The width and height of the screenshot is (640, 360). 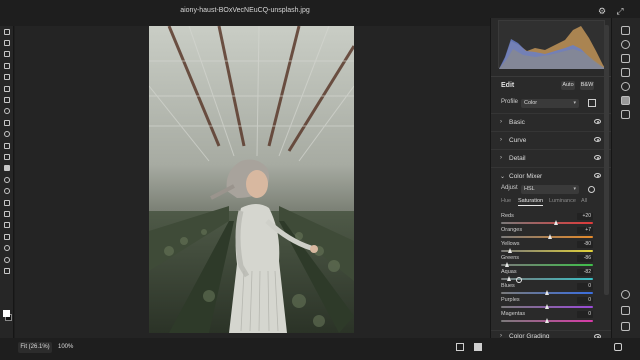 I want to click on slider-greens: Greens -86, so click(x=551, y=262).